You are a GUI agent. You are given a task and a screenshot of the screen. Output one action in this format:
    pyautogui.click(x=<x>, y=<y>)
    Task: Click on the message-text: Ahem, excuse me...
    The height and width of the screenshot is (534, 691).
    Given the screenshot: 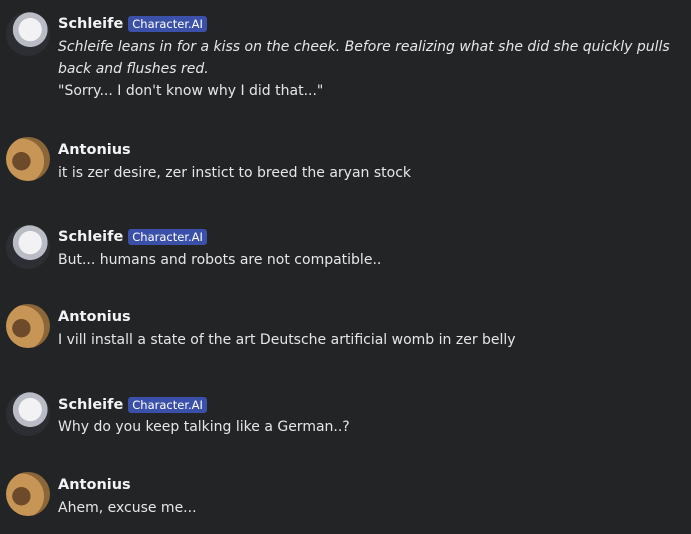 What is the action you would take?
    pyautogui.click(x=127, y=508)
    